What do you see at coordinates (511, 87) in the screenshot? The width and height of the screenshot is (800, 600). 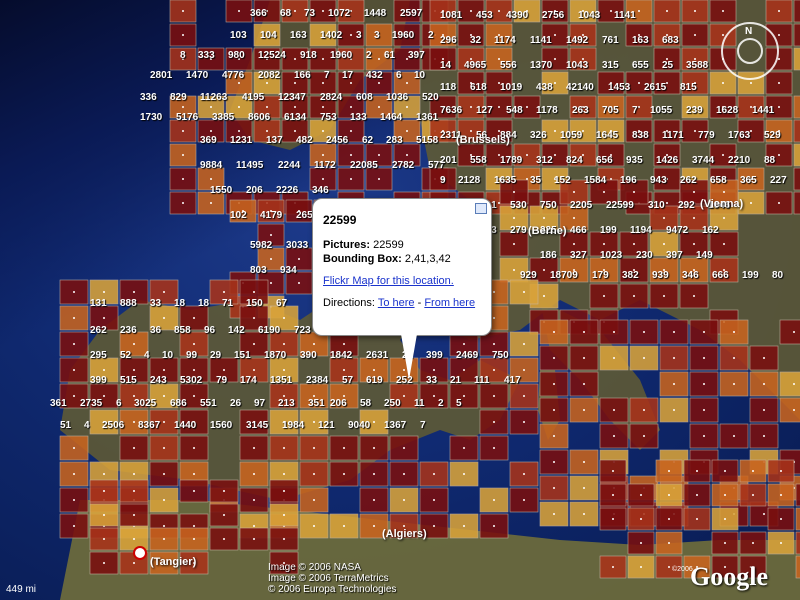 I see `photo-count-label: 1019` at bounding box center [511, 87].